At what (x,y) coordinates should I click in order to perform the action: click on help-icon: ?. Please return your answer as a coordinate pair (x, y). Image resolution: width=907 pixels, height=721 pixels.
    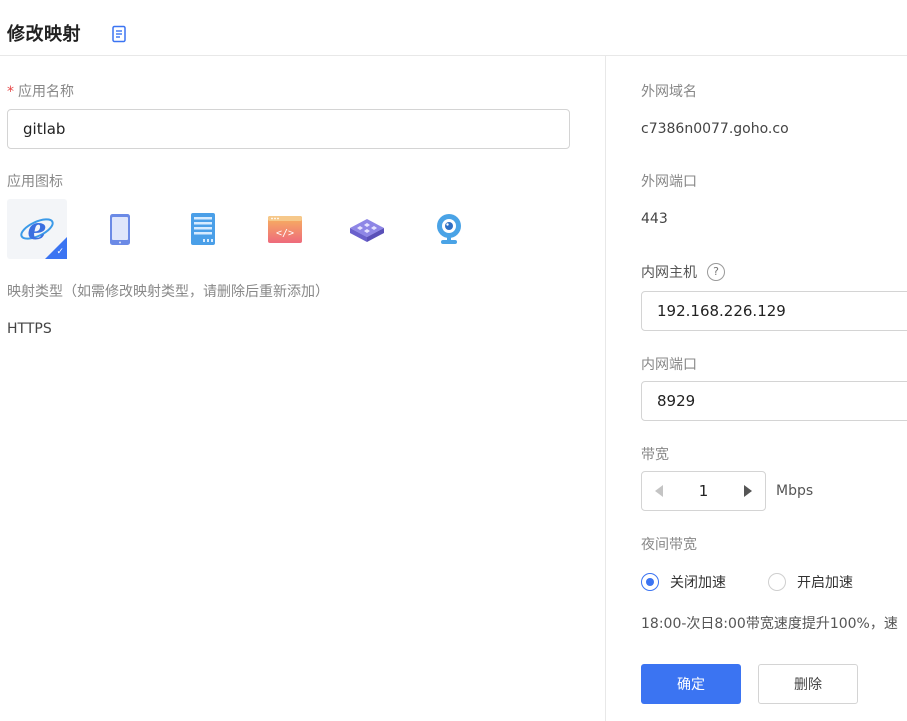
    Looking at the image, I should click on (716, 272).